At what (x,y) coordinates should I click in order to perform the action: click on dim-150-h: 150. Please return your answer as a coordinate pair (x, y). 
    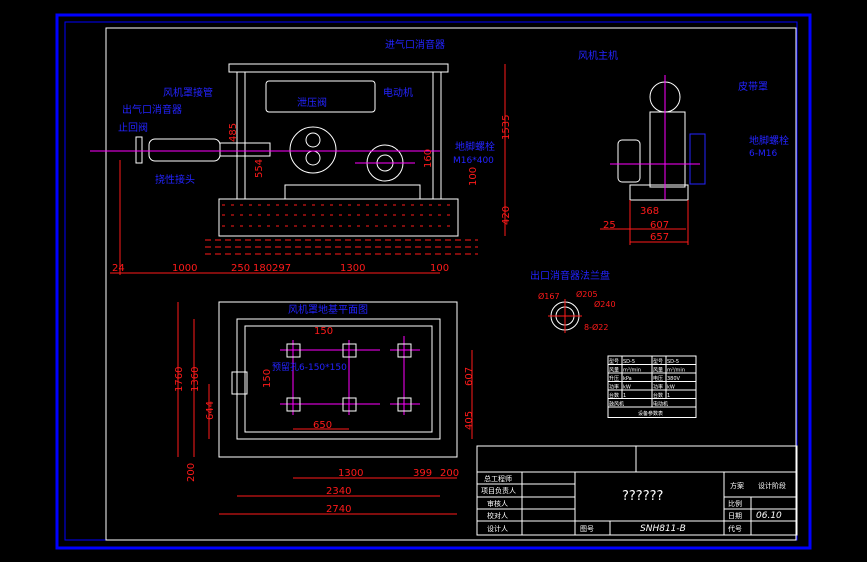
    Looking at the image, I should click on (323, 331).